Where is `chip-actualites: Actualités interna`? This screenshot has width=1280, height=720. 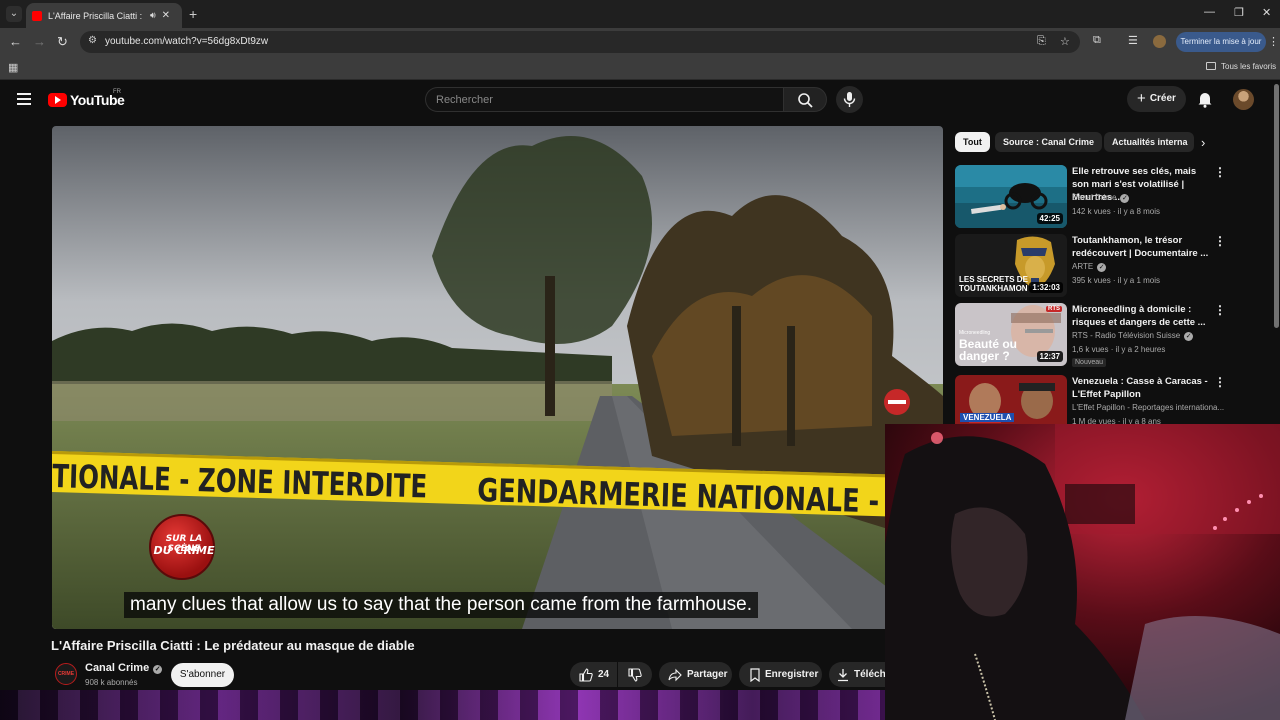
chip-actualites: Actualités interna is located at coordinates (1149, 142).